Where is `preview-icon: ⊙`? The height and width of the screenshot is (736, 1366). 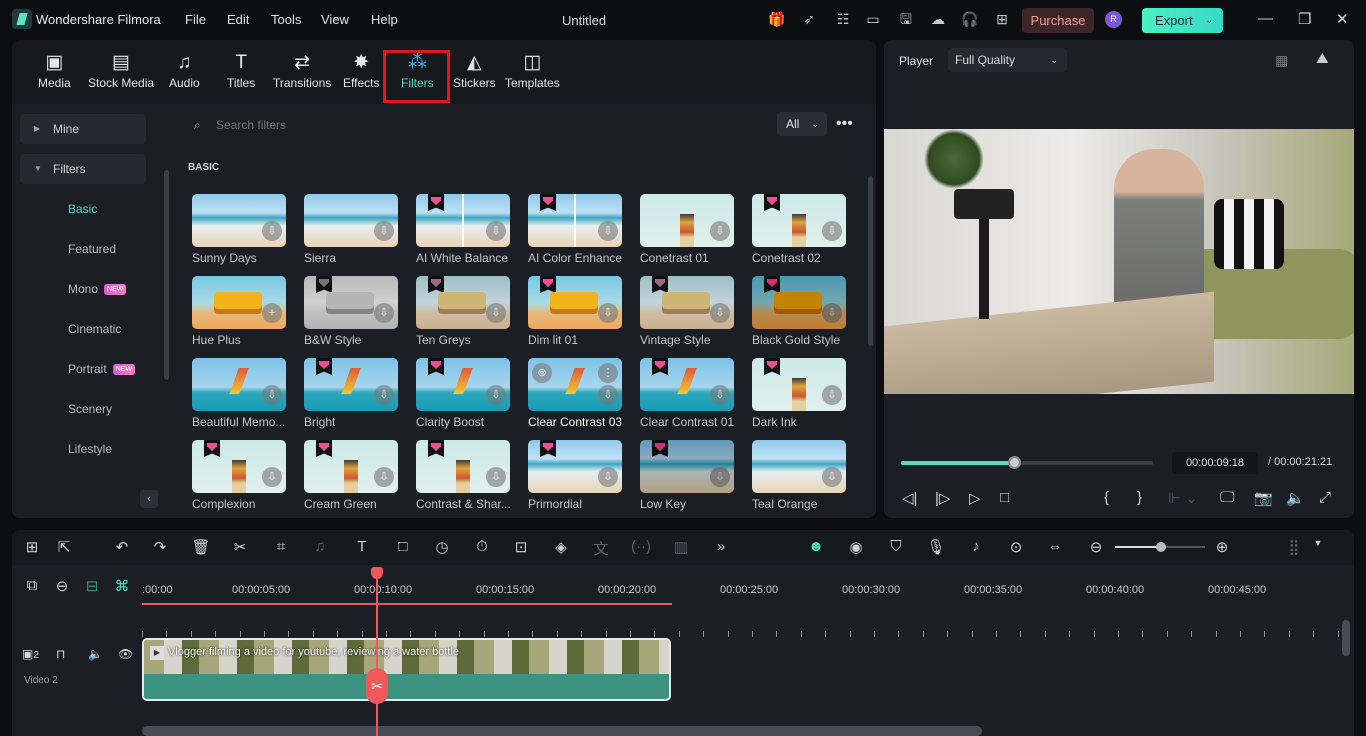 preview-icon: ⊙ is located at coordinates (1016, 547).